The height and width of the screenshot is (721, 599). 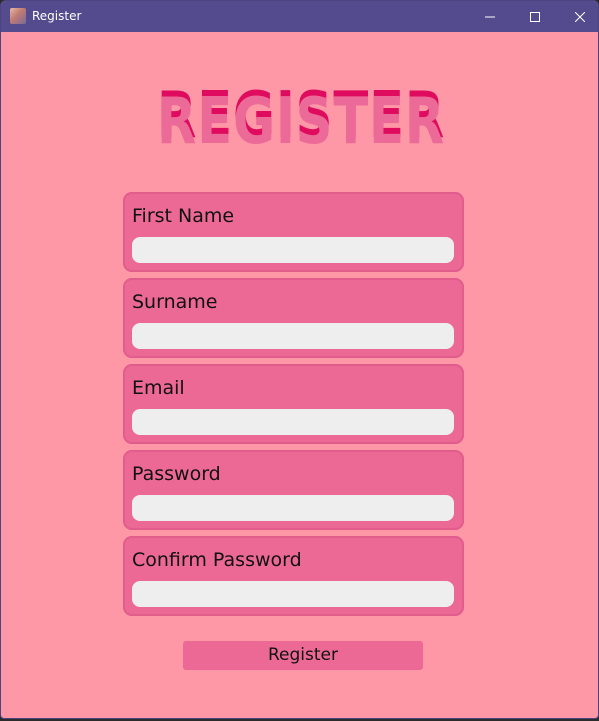 What do you see at coordinates (293, 490) in the screenshot?
I see `password-field: Password` at bounding box center [293, 490].